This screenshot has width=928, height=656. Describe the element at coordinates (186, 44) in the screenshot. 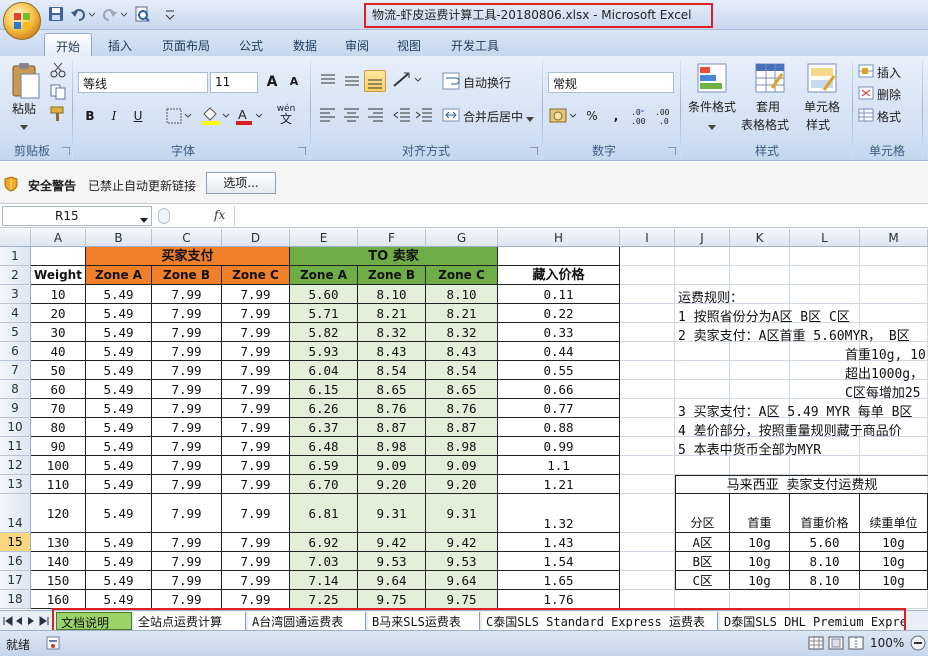

I see `tab-page-layout: 页面布局` at that location.